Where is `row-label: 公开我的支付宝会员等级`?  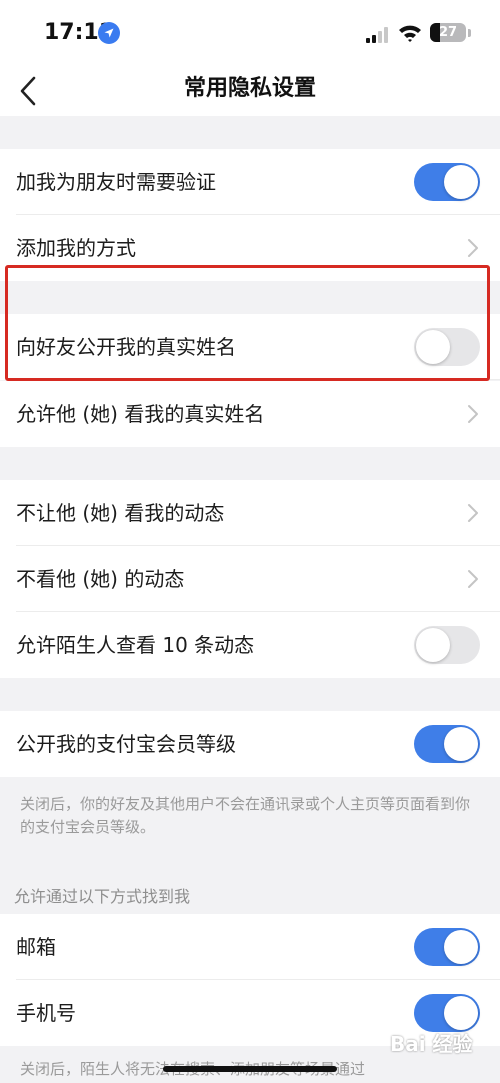
row-label: 公开我的支付宝会员等级 is located at coordinates (126, 744).